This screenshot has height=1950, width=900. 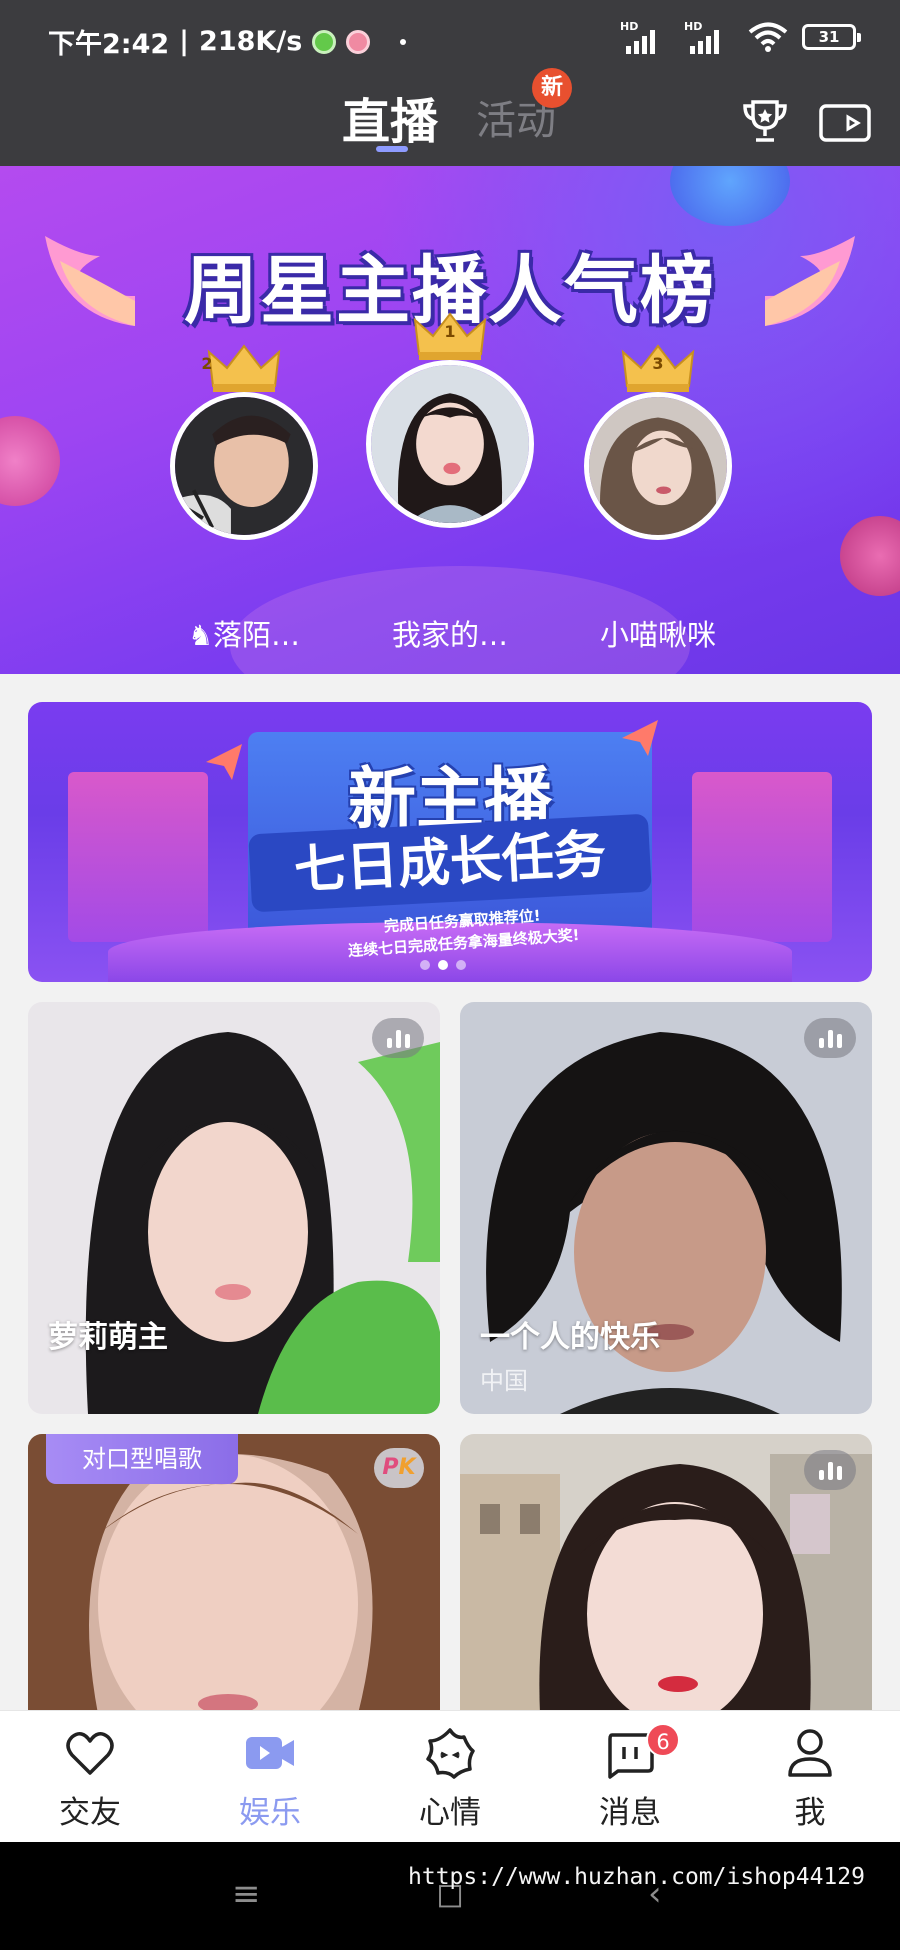 I want to click on stream-category-tag: 对口型唱歌, so click(x=142, y=1459).